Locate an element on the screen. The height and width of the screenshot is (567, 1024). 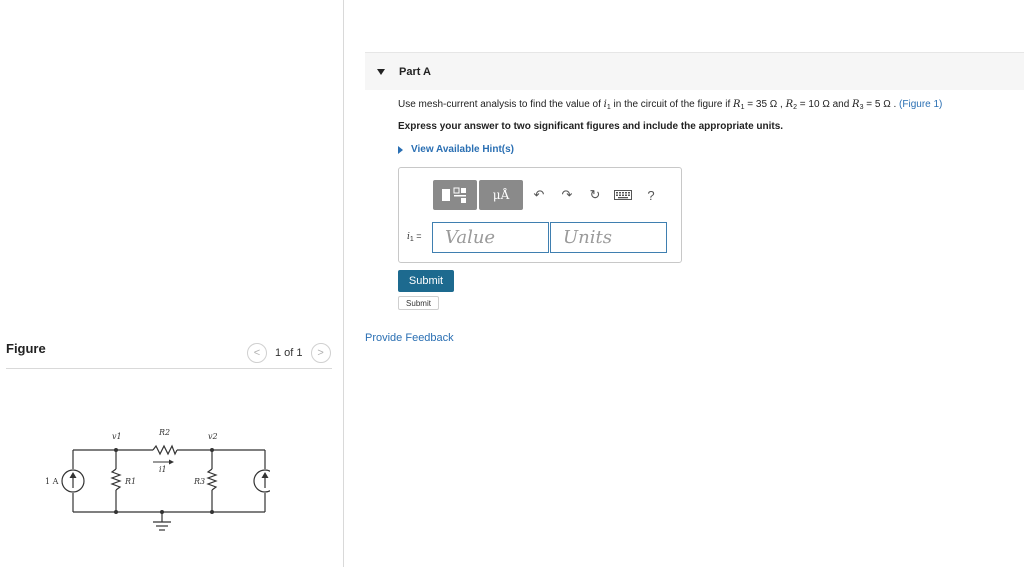
templates-button is located at coordinates (455, 195).